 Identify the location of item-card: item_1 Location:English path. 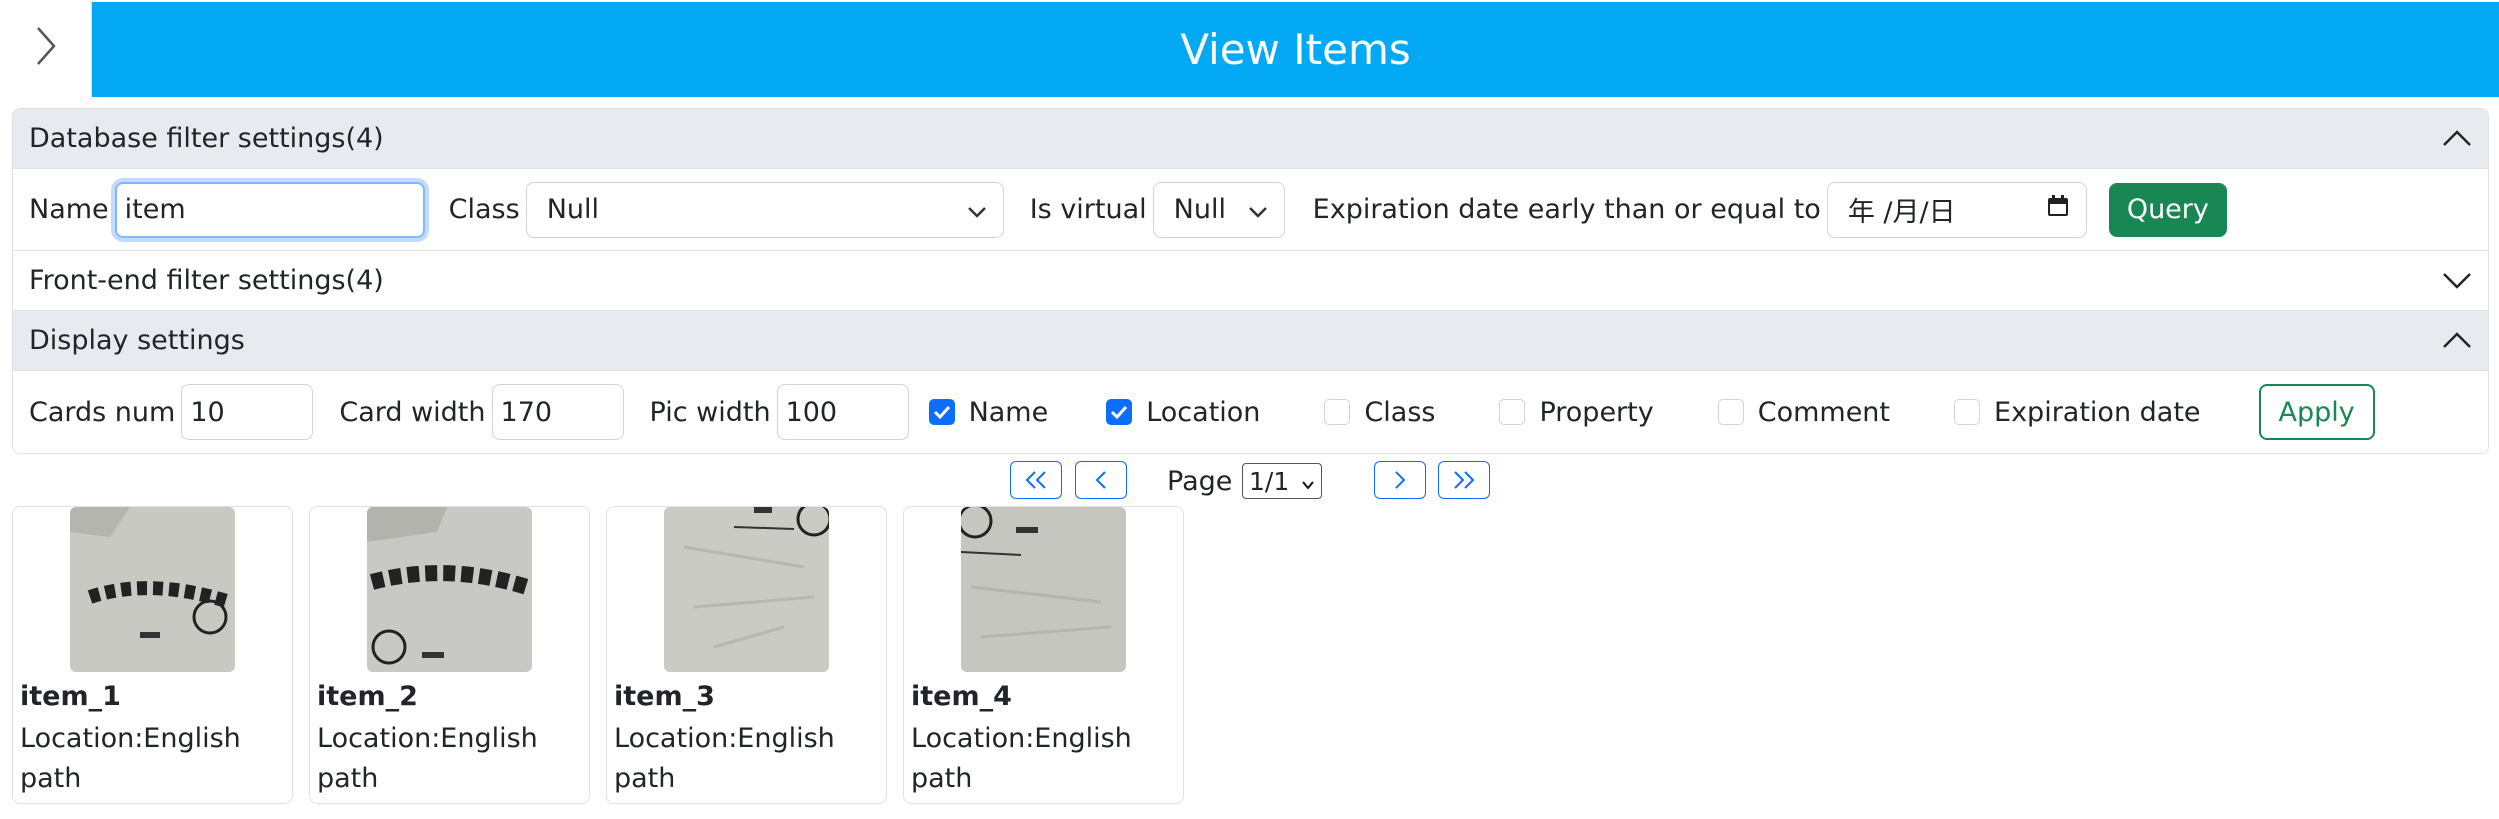
(152, 655).